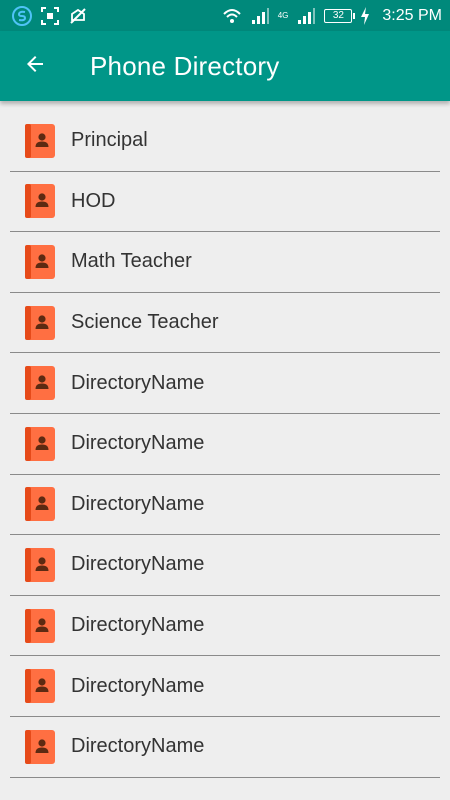  I want to click on status-left-icons, so click(50, 15).